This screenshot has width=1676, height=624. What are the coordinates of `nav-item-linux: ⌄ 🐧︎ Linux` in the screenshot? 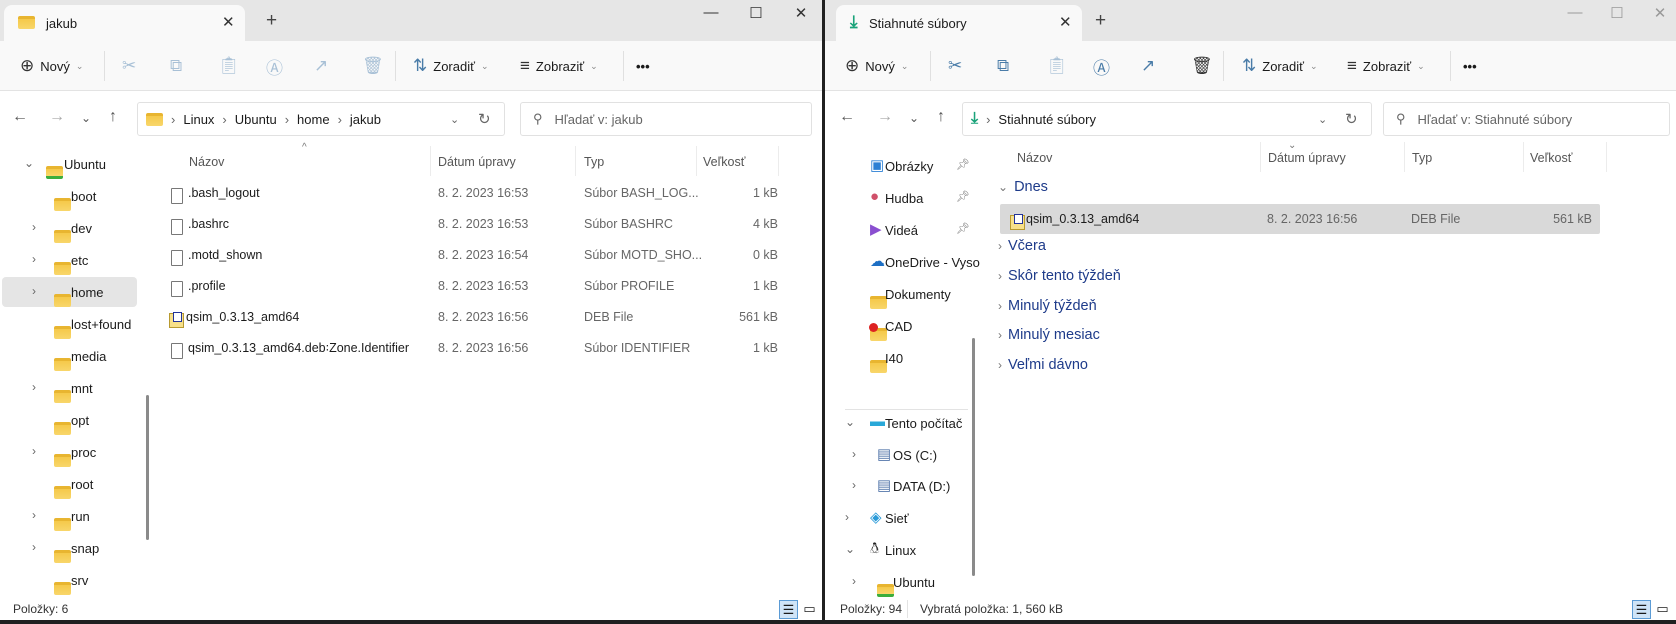 It's located at (898, 550).